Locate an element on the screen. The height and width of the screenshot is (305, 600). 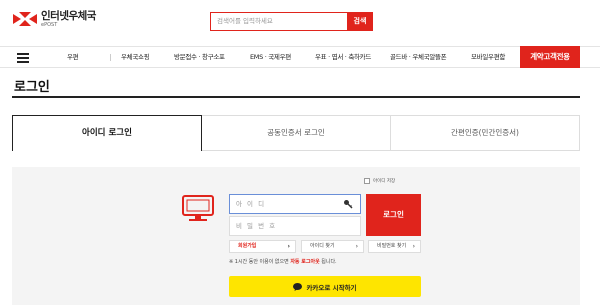
title-divider is located at coordinates (296, 97).